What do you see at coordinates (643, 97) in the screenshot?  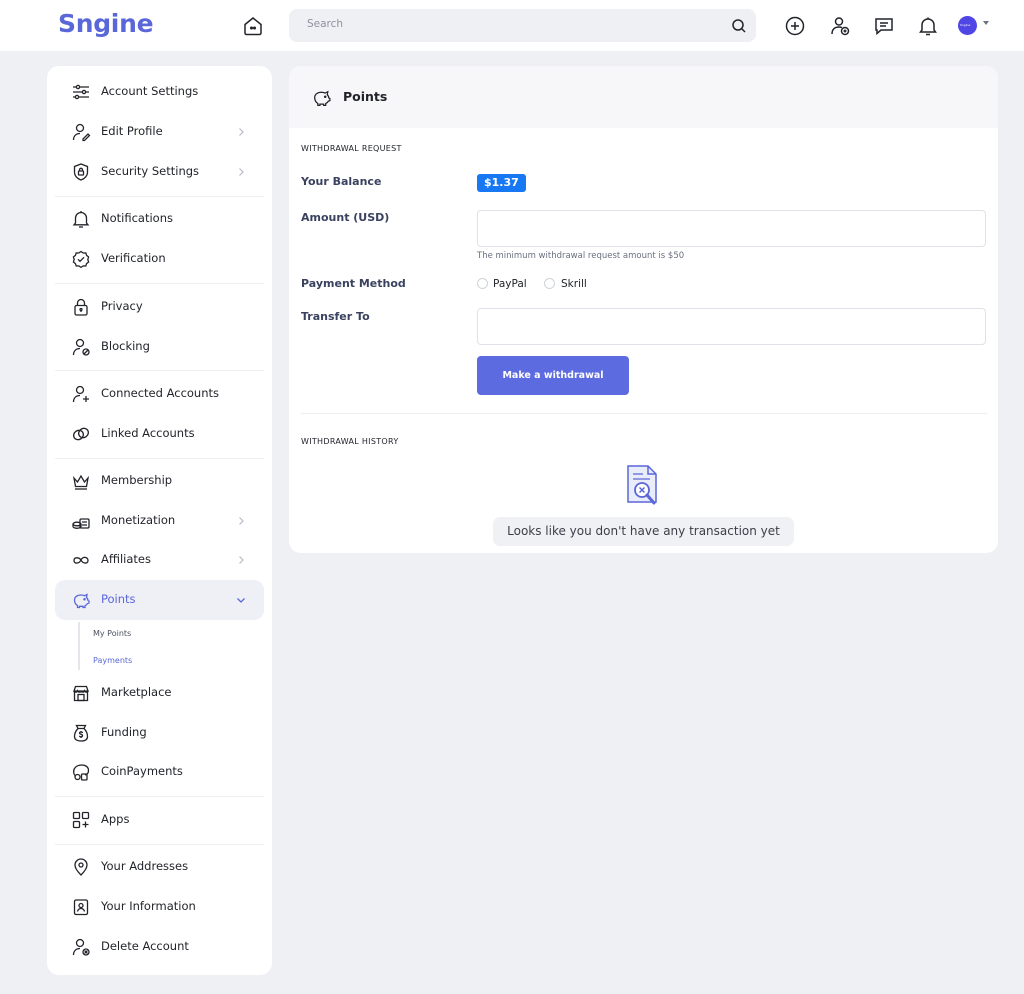 I see `card-header: Points` at bounding box center [643, 97].